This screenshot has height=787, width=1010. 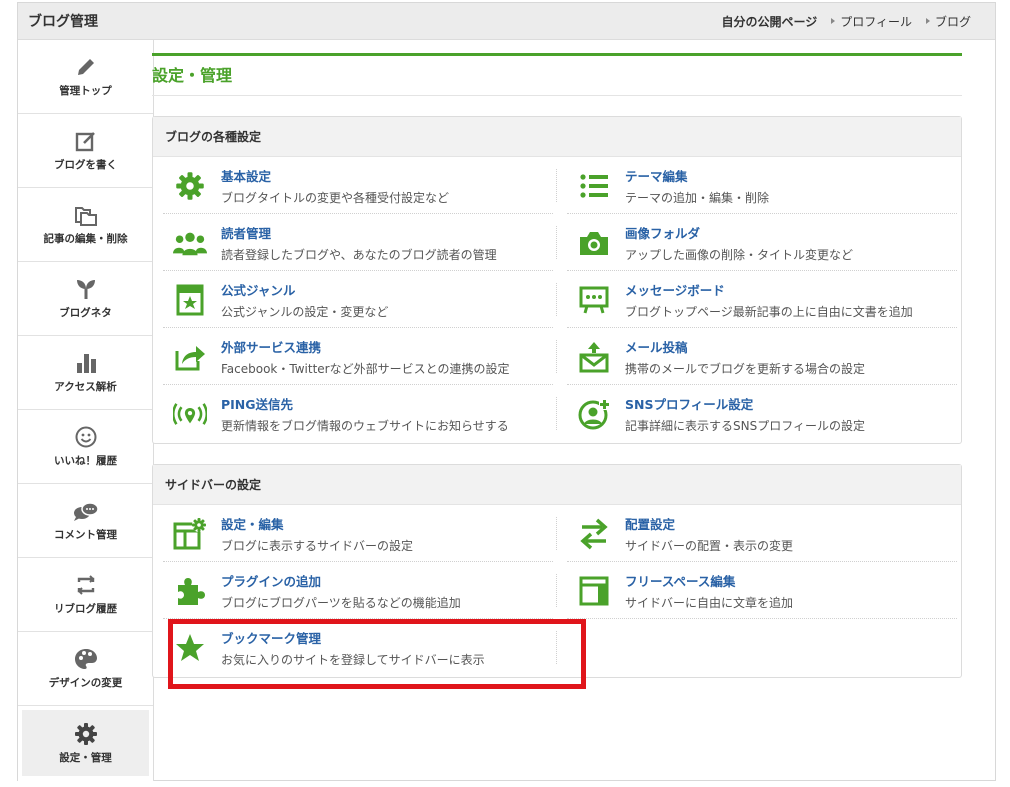 I want to click on item-title: 公式ジャンル, so click(x=258, y=290).